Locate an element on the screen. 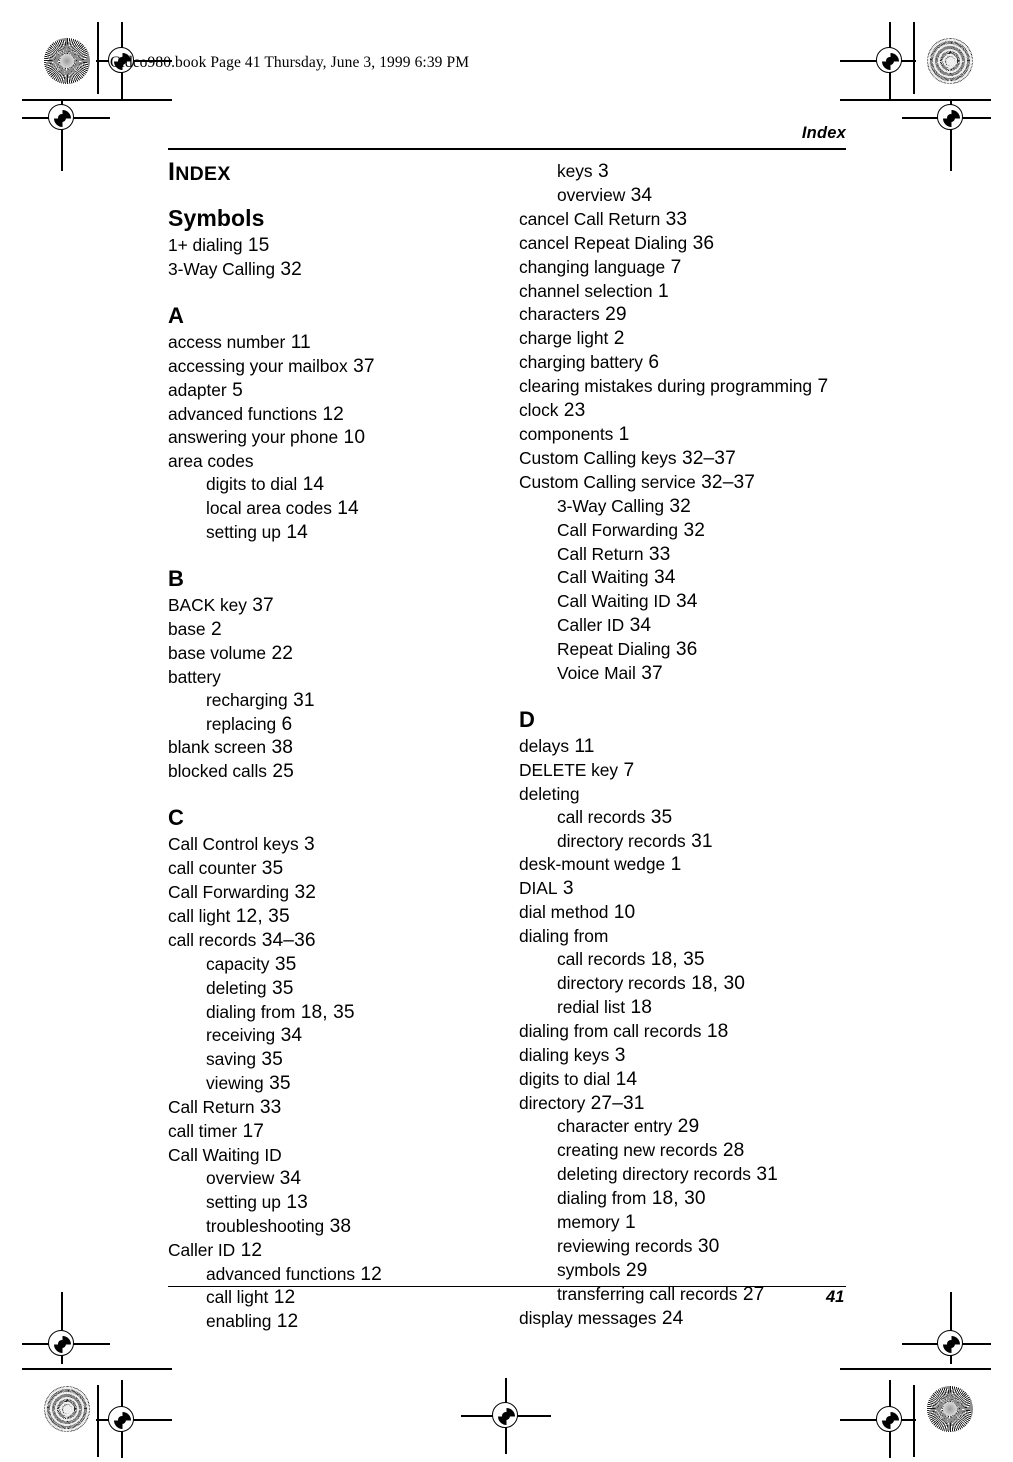 The image size is (1013, 1462). index-entry: channel selection 1 is located at coordinates (691, 292).